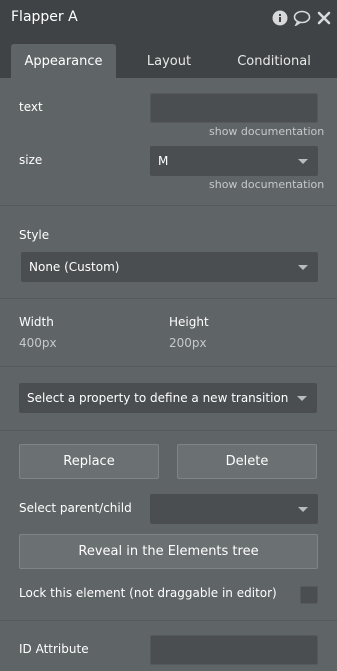 The image size is (337, 671). What do you see at coordinates (189, 322) in the screenshot?
I see `height-label: Height` at bounding box center [189, 322].